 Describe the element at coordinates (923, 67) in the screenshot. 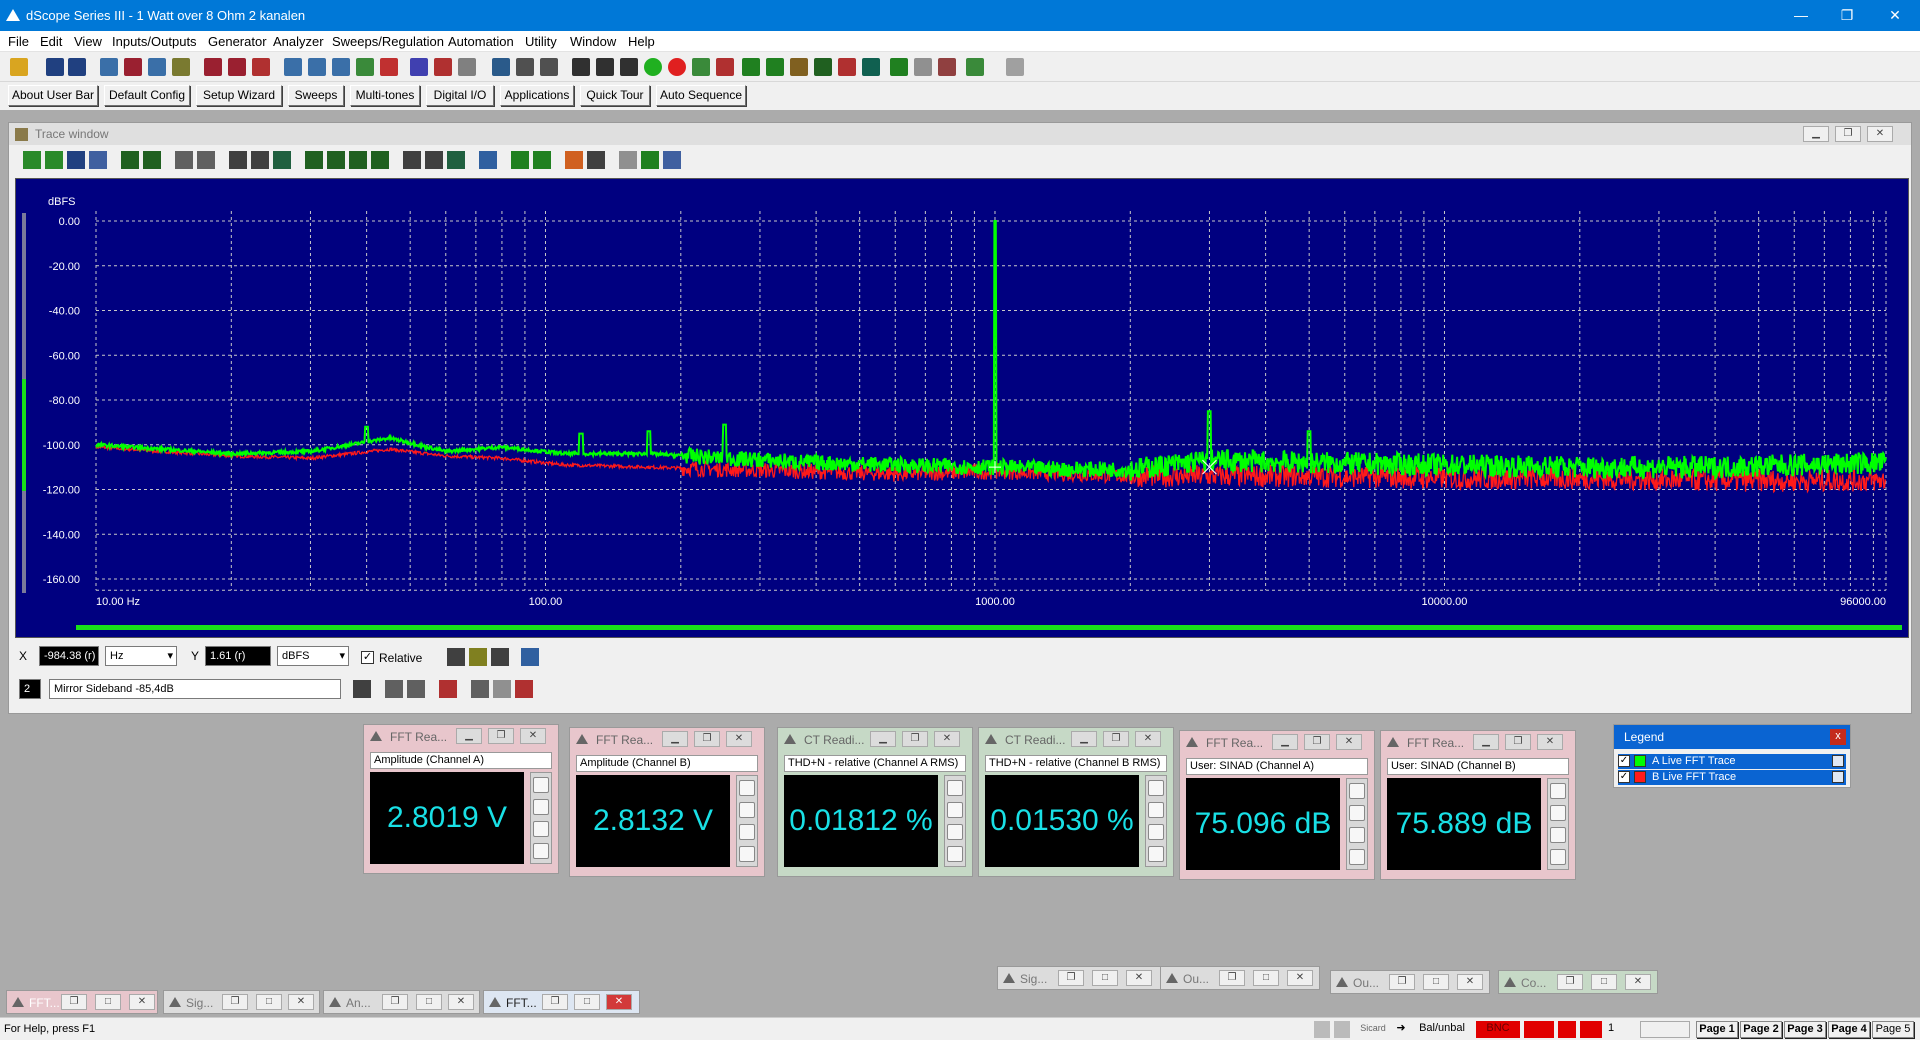

I see `script-2-icon` at that location.